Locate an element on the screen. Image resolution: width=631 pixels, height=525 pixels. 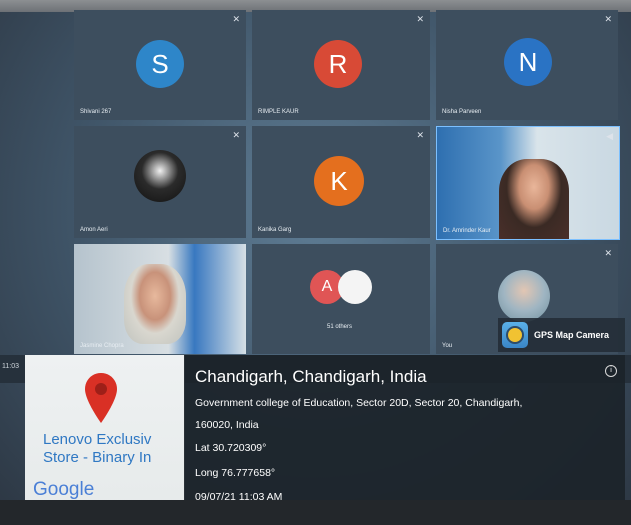
map-pin-icon is located at coordinates (101, 398).